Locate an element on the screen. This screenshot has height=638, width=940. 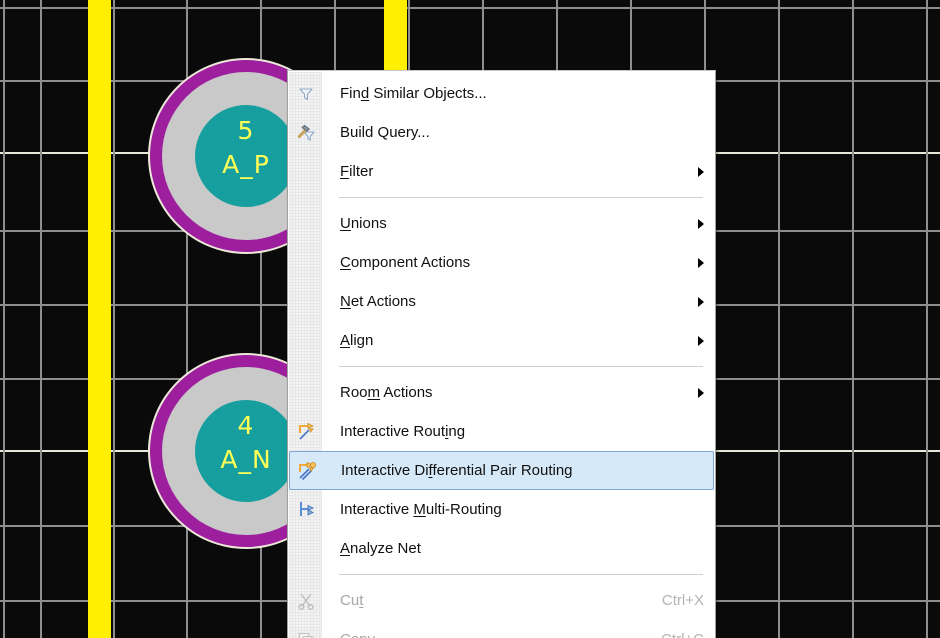
differential-pair-routing-icon is located at coordinates (307, 471).